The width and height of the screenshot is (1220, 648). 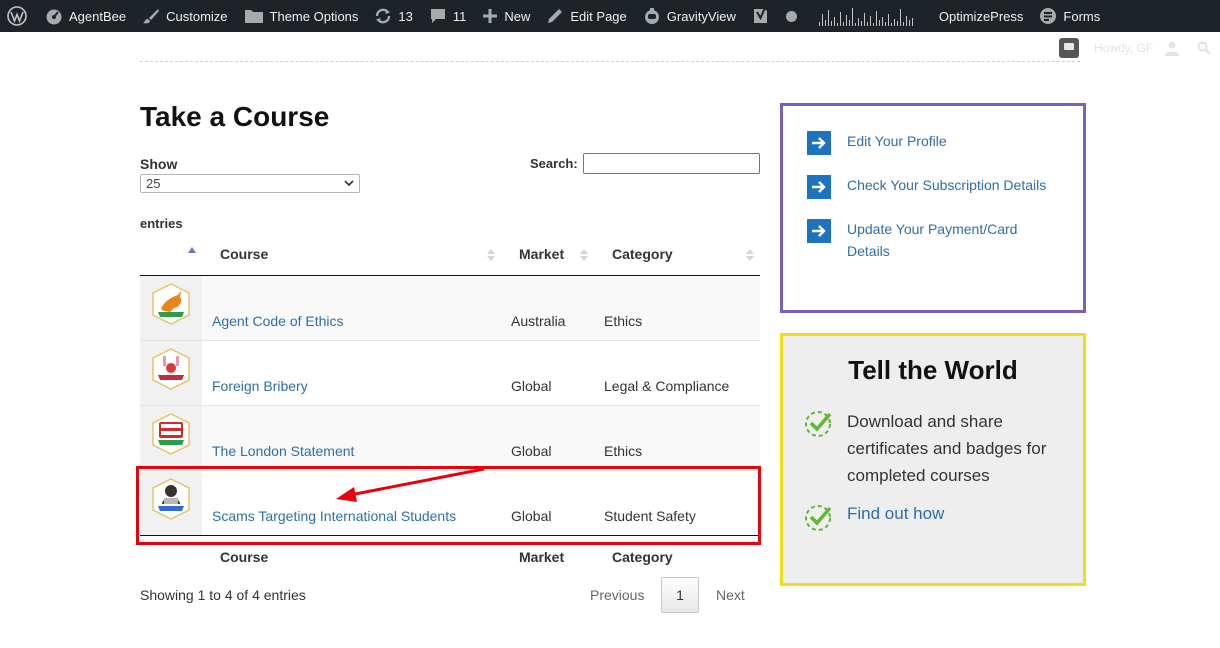 I want to click on find-out-how-link: Find out how, so click(x=895, y=514).